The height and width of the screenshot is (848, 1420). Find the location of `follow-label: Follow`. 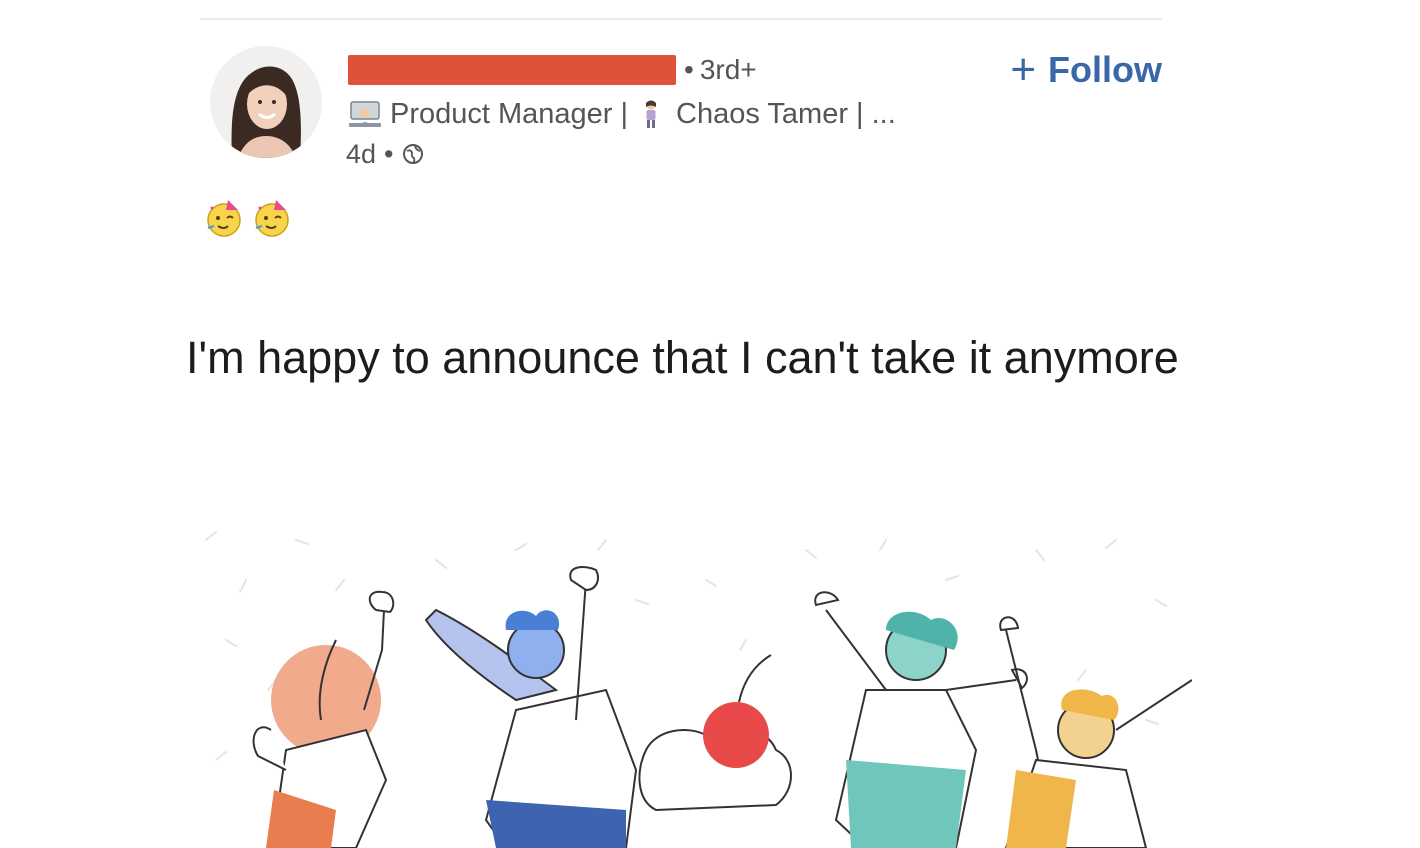

follow-label: Follow is located at coordinates (1105, 69).